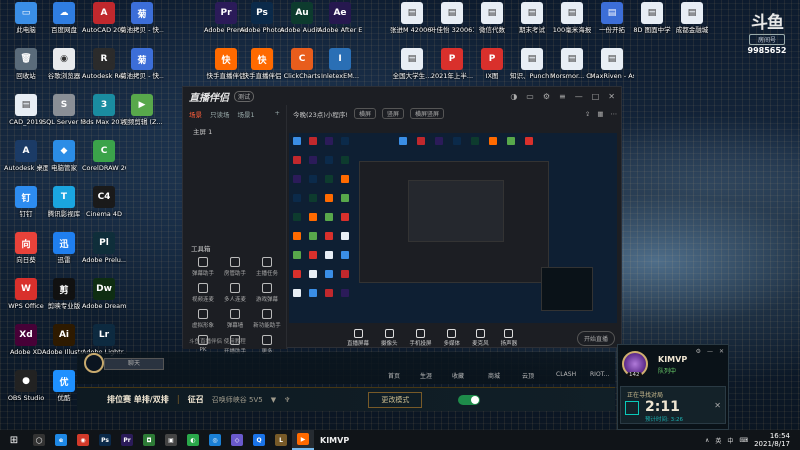  Describe the element at coordinates (94, 363) in the screenshot. I see `lol-logo-icon` at that location.